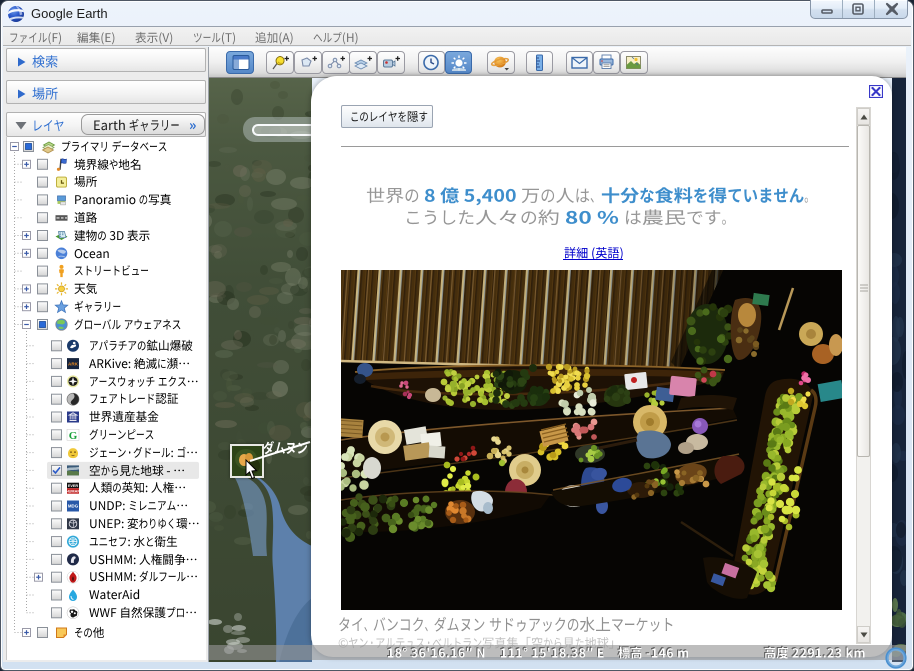  Describe the element at coordinates (73, 363) in the screenshot. I see `svg-text: ARK` at that location.